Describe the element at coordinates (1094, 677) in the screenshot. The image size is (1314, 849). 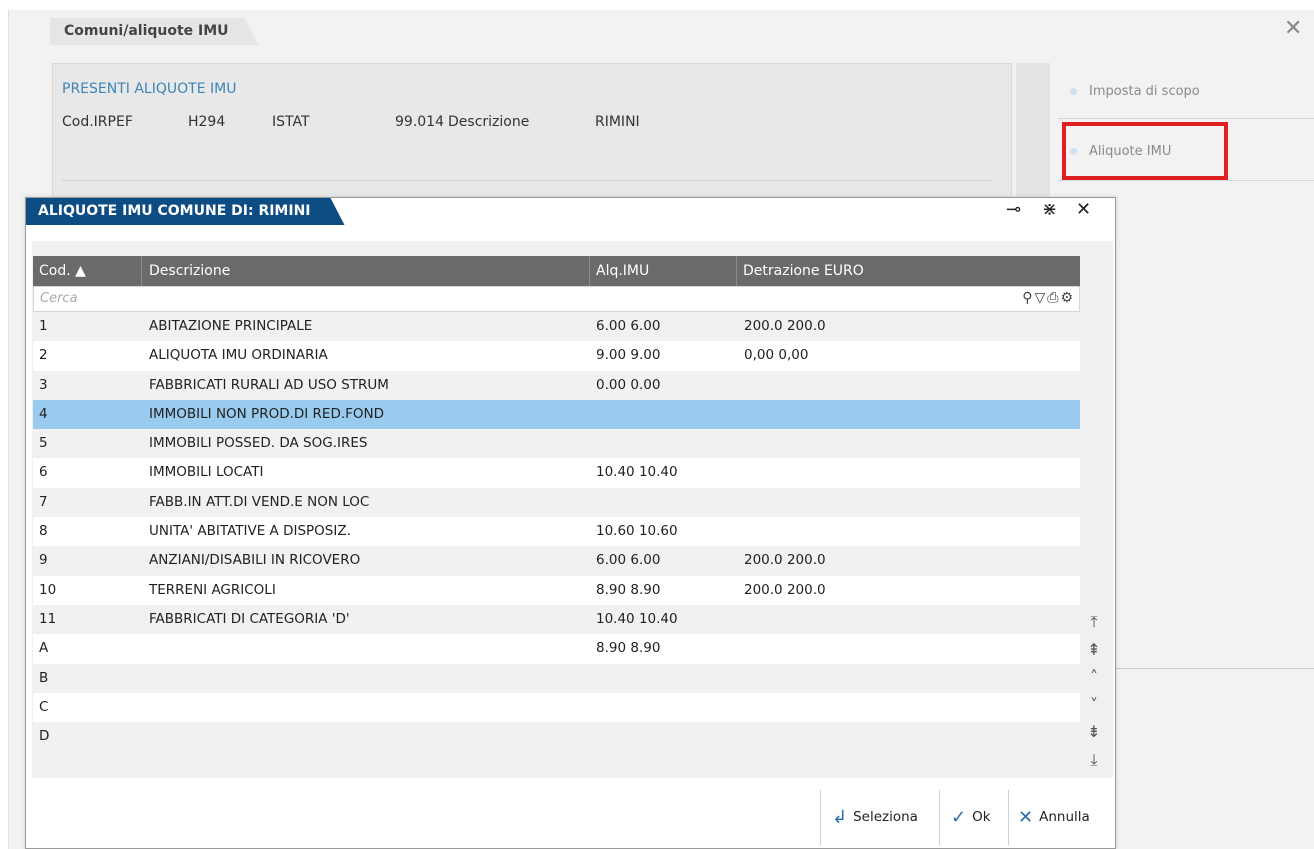
I see `scroll-up-icon: ˄` at that location.